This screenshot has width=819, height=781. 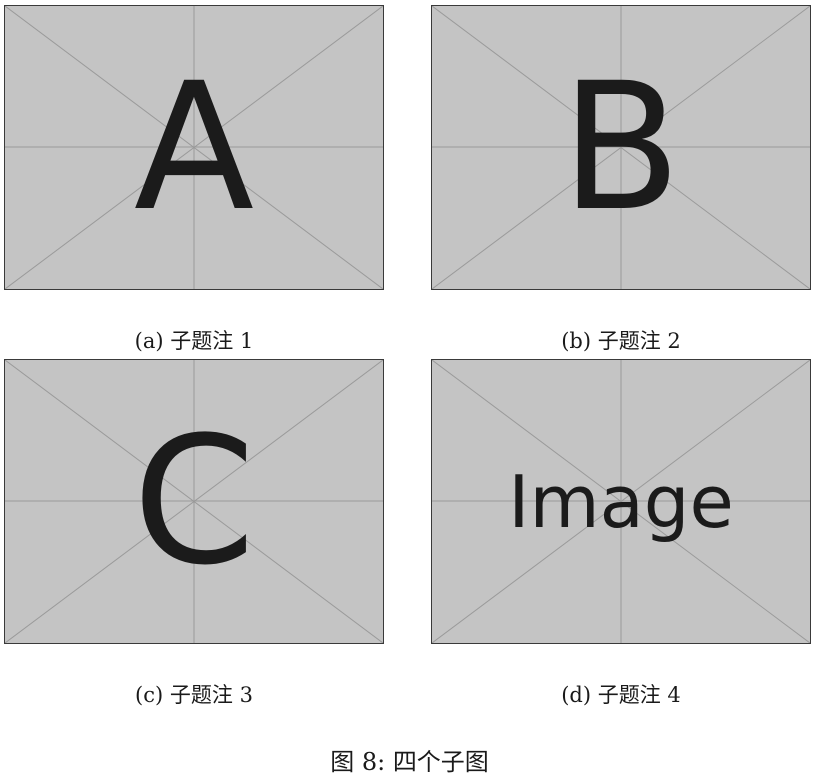 What do you see at coordinates (358, 762) in the screenshot?
I see `figure-caption-prefix: 图 8:` at bounding box center [358, 762].